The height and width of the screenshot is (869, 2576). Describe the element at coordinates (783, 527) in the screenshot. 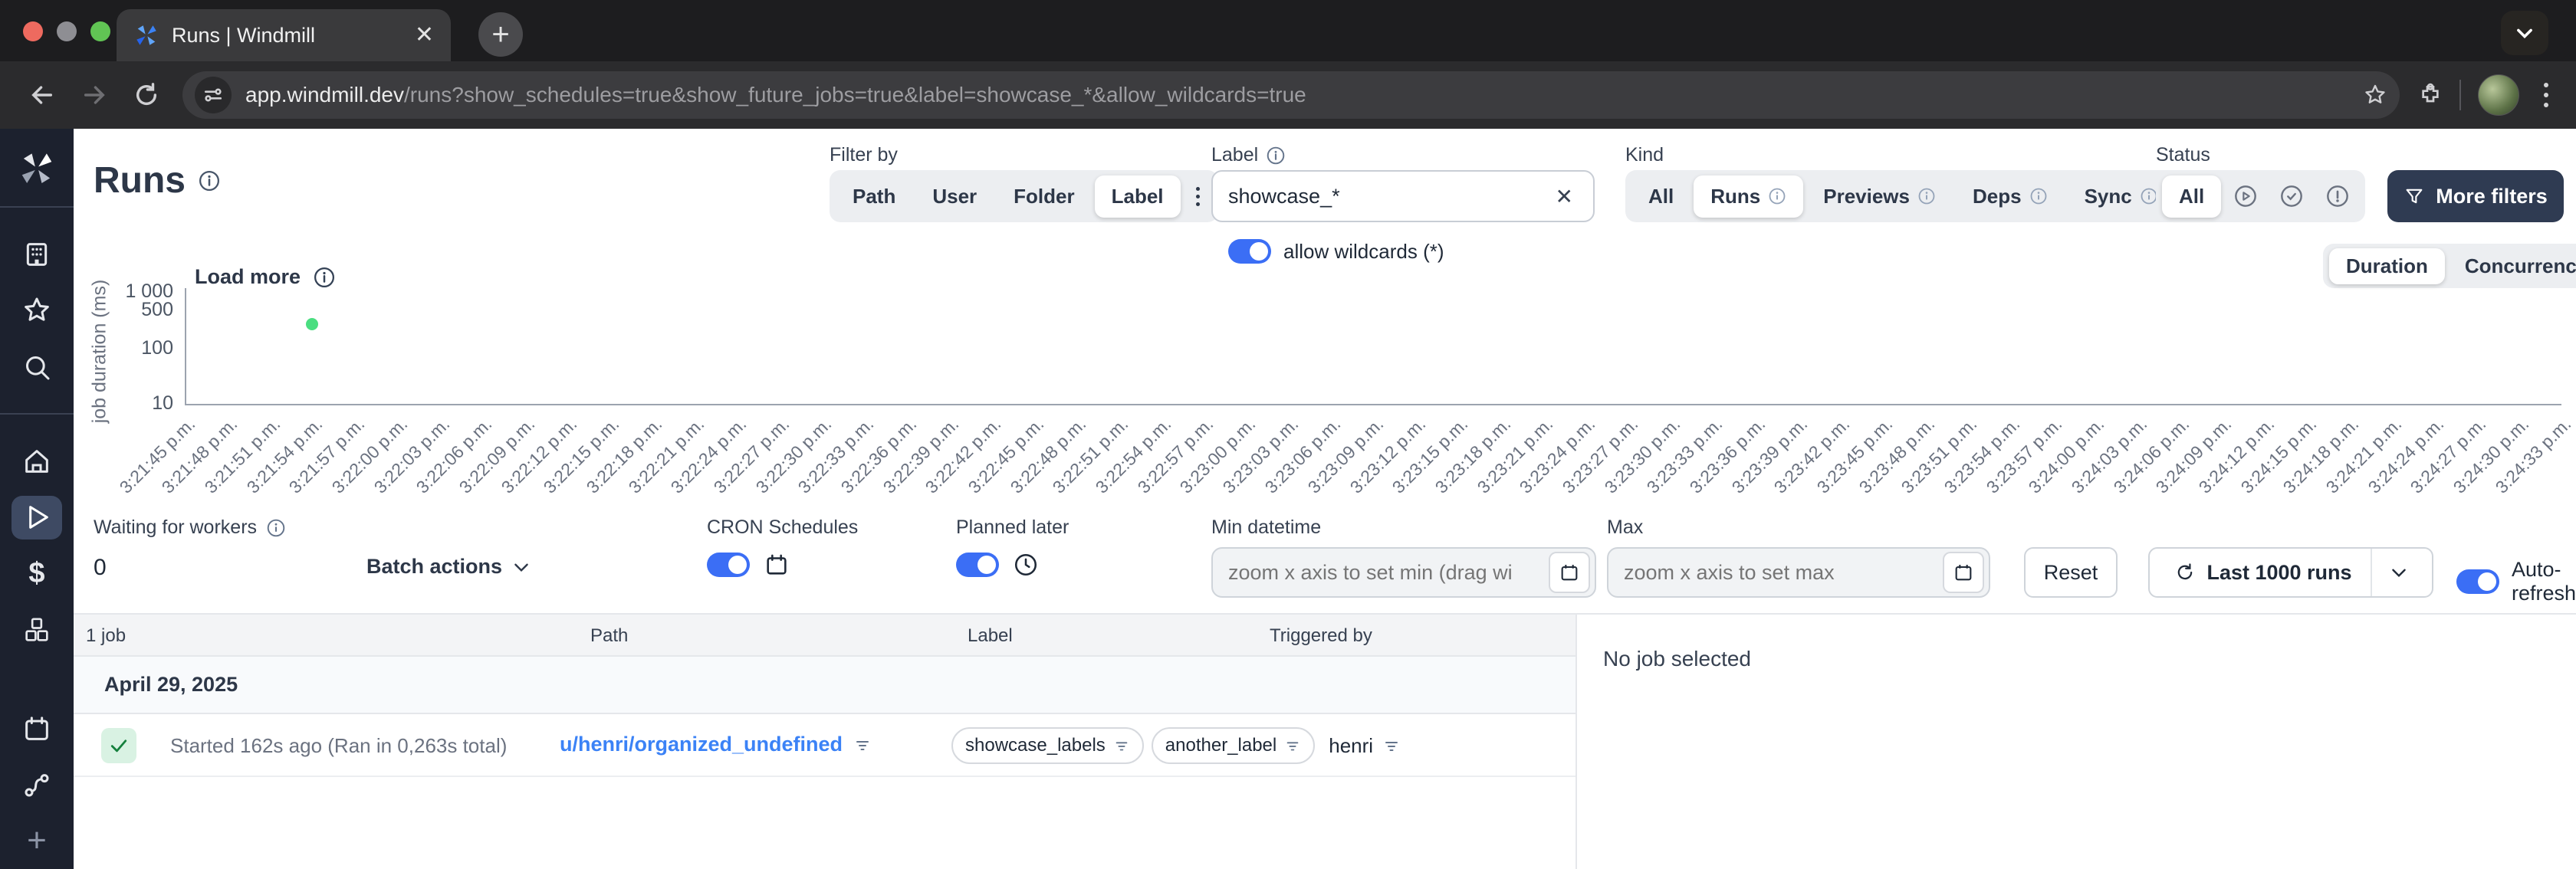

I see `cron-schedules-label: CRON Schedules` at that location.